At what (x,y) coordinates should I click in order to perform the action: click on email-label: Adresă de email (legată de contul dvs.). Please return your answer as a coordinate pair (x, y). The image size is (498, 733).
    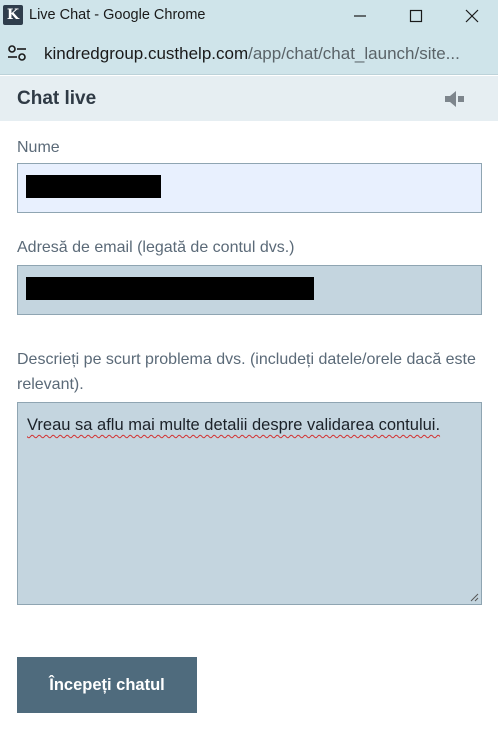
    Looking at the image, I should click on (156, 247).